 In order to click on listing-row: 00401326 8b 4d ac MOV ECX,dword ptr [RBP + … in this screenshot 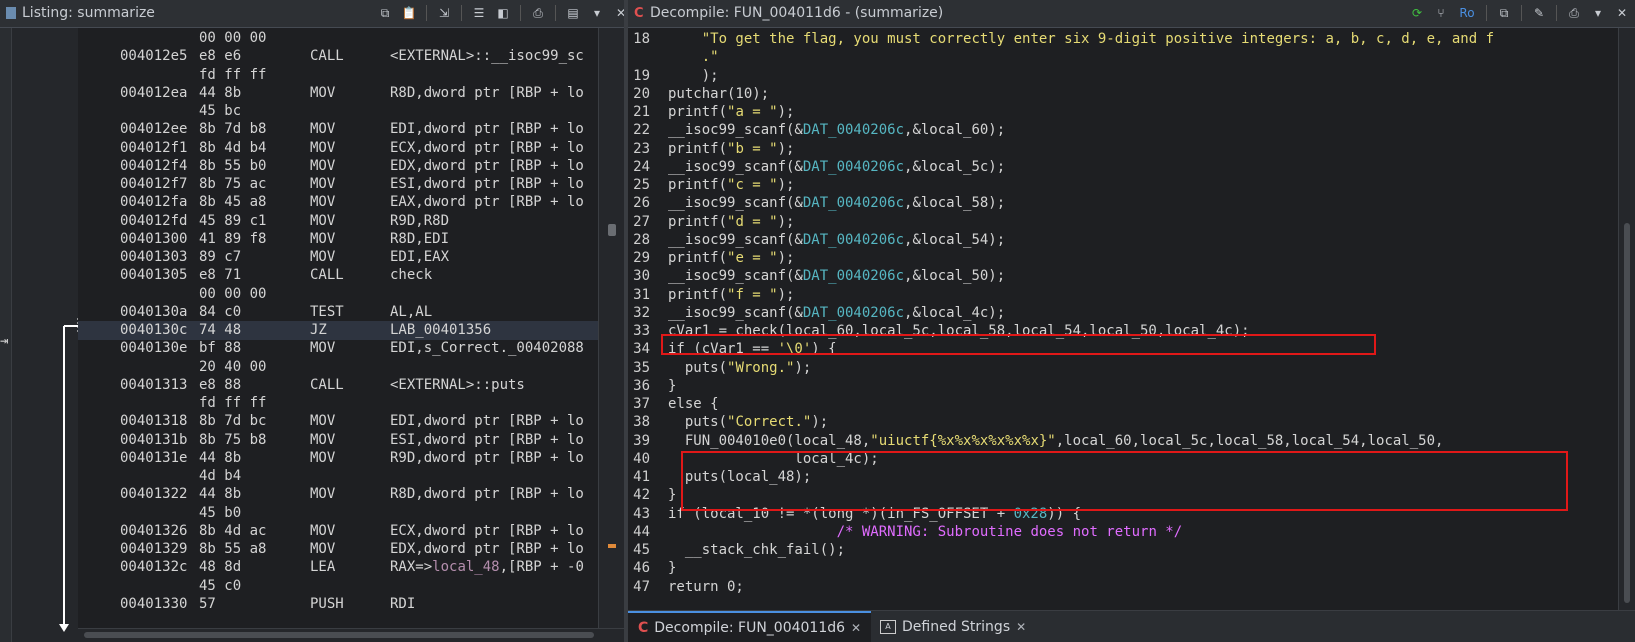, I will do `click(338, 531)`.